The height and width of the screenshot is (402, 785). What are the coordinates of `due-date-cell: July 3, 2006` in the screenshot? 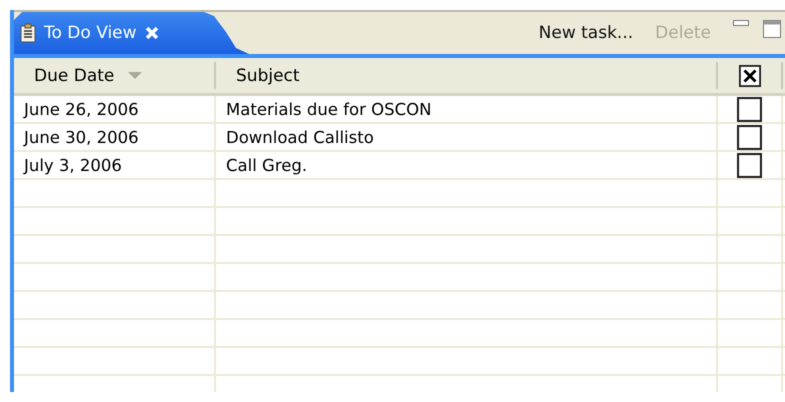 It's located at (73, 165).